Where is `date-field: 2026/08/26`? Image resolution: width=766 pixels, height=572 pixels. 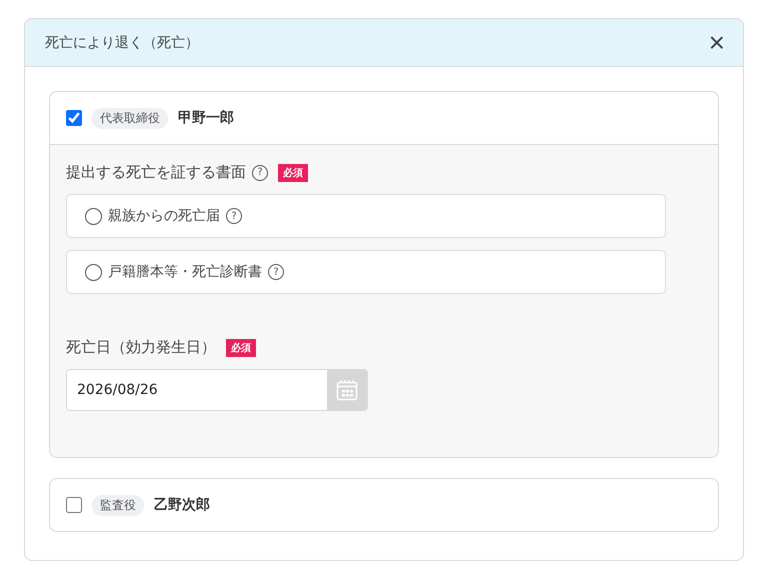
date-field: 2026/08/26 is located at coordinates (217, 390).